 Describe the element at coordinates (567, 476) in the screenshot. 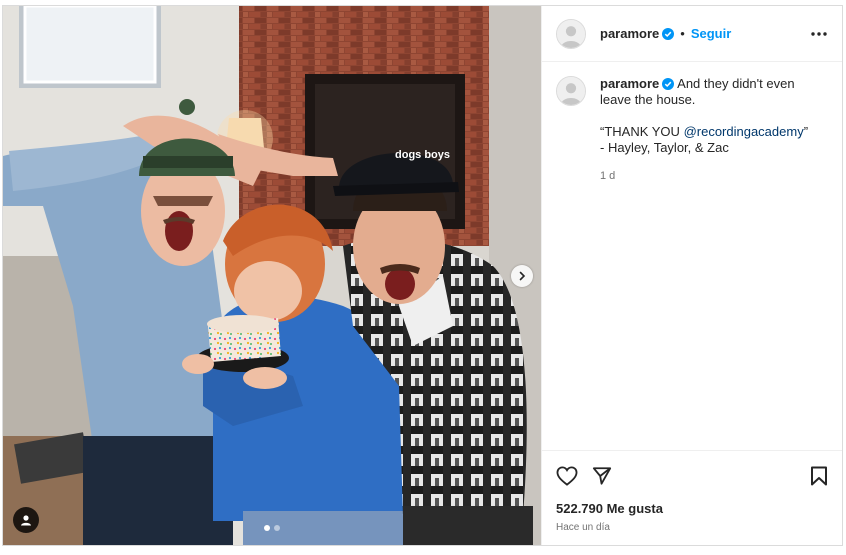

I see `heart-icon` at that location.